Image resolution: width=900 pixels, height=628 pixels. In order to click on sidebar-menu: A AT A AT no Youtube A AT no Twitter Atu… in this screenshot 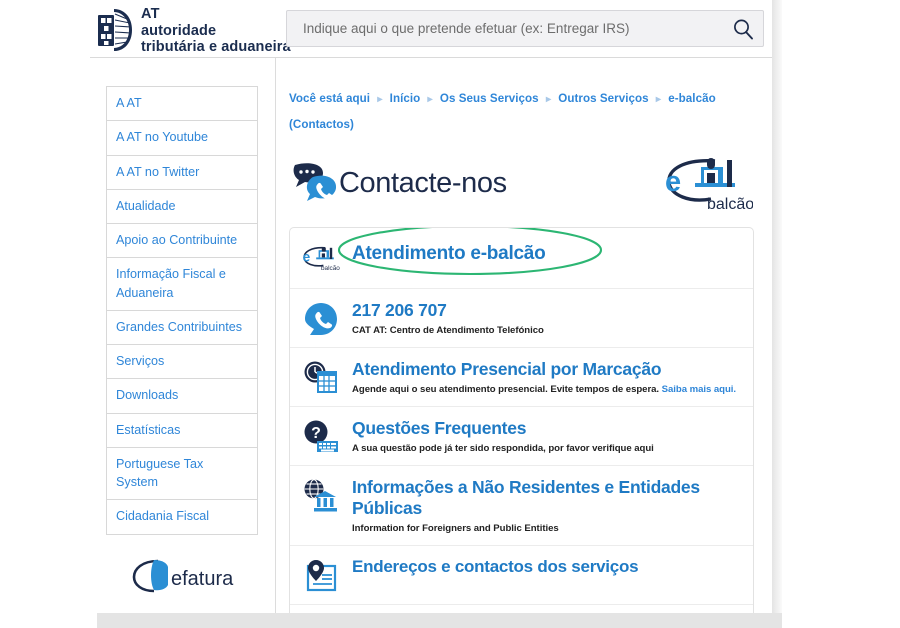, I will do `click(182, 310)`.